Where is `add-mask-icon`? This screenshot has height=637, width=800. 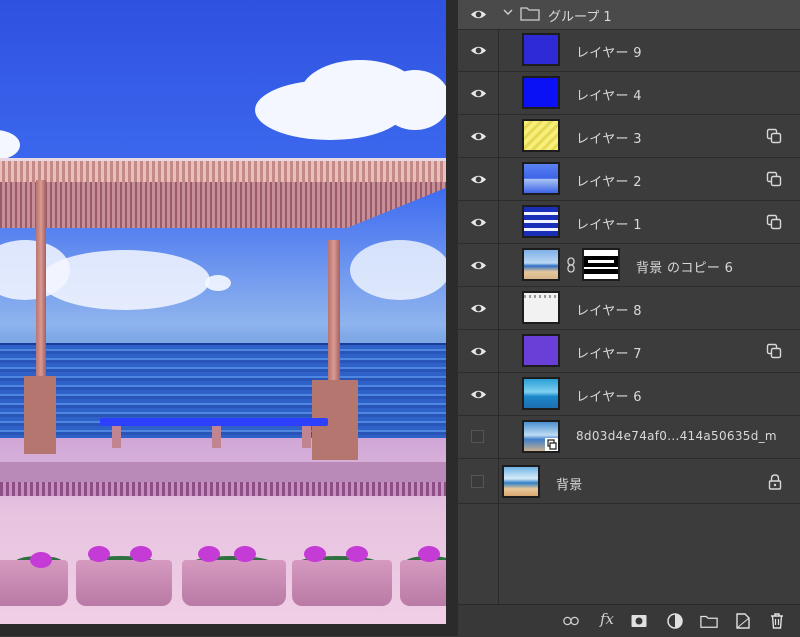 add-mask-icon is located at coordinates (639, 621).